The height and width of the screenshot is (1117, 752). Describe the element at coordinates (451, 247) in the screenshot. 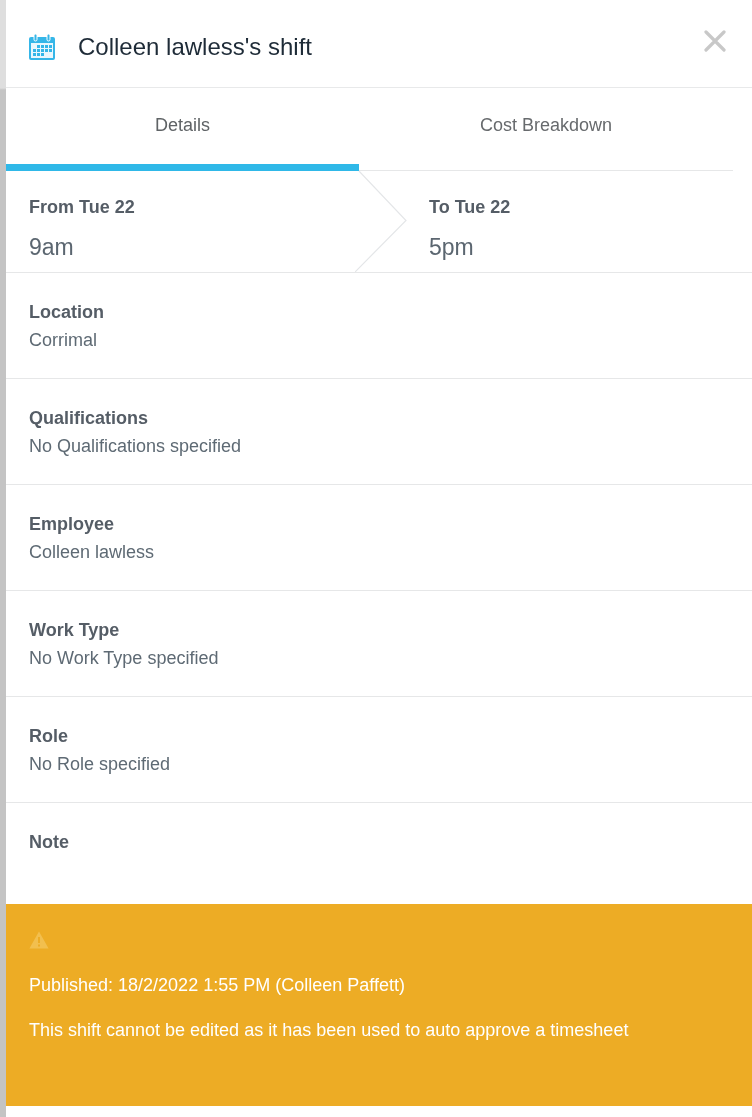

I see `end-time: 5pm` at that location.